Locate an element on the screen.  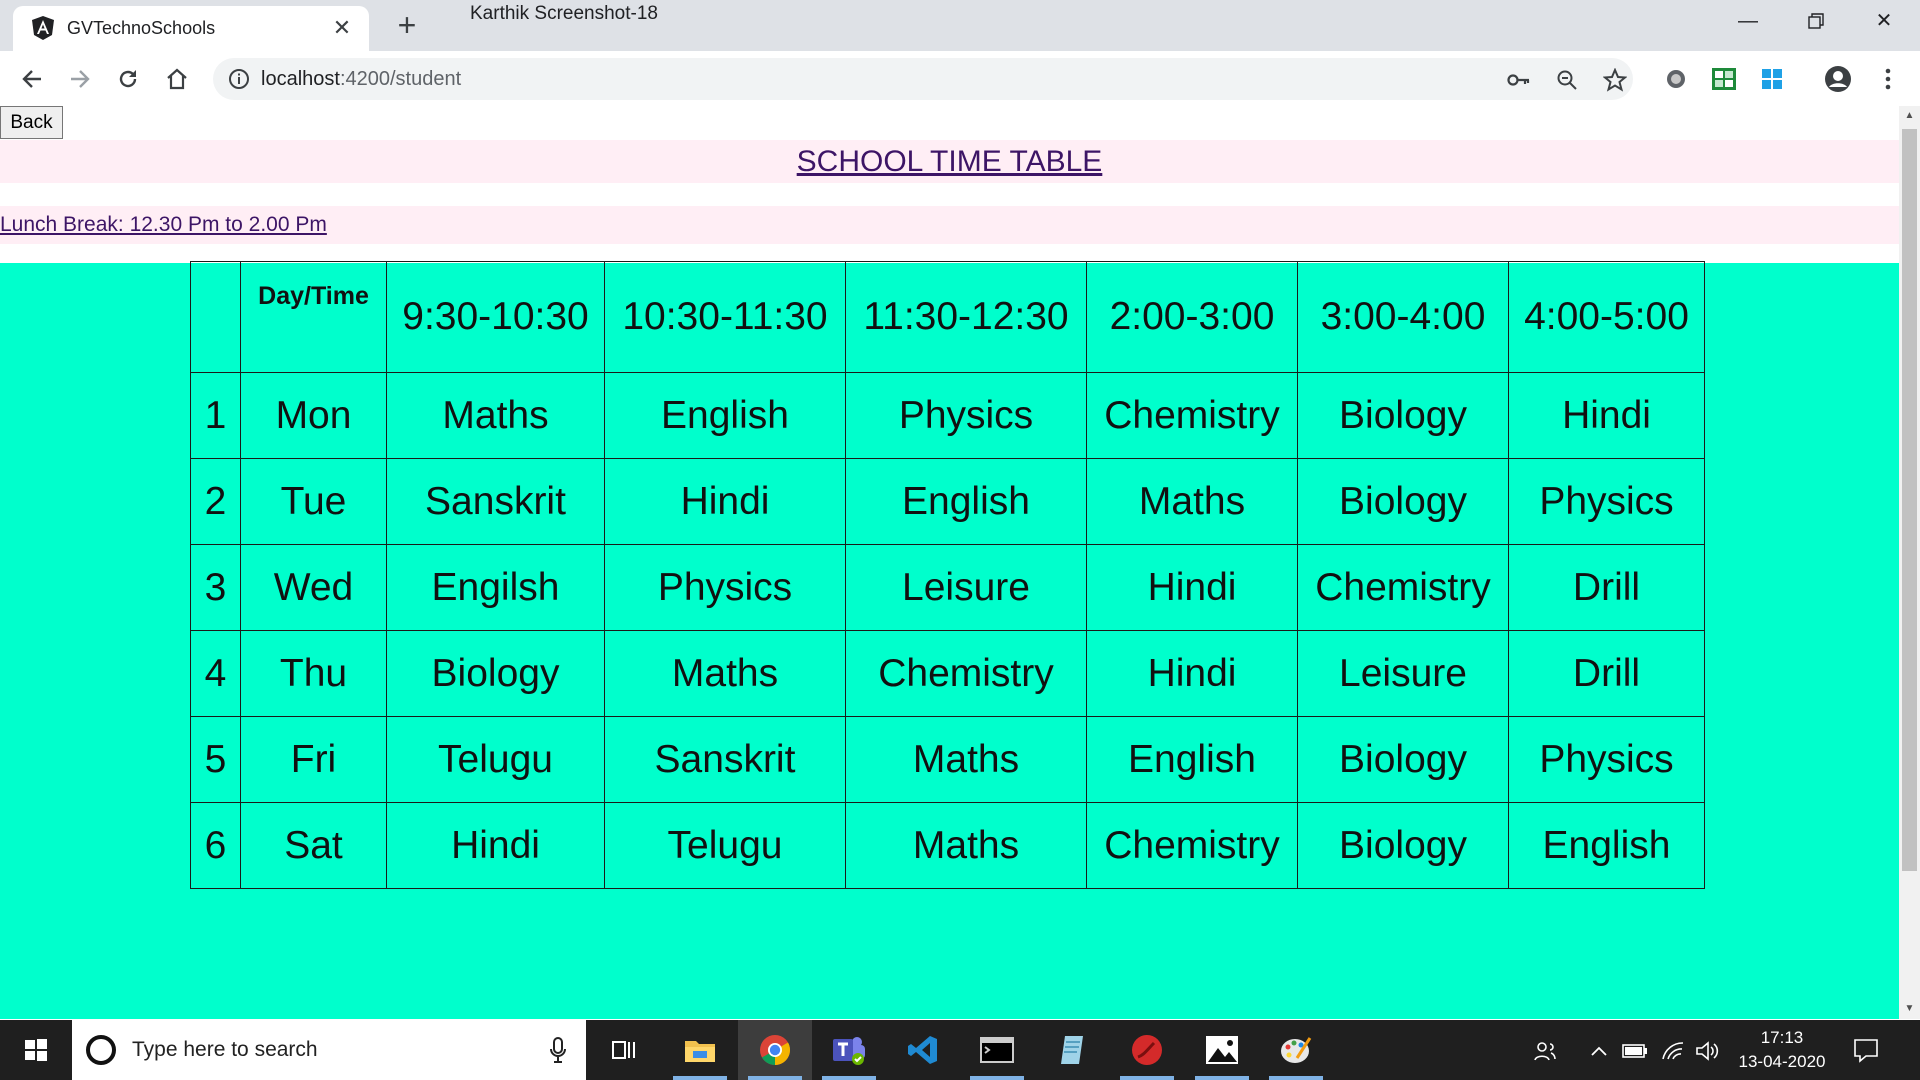
table-cell: 4 is located at coordinates (215, 673).